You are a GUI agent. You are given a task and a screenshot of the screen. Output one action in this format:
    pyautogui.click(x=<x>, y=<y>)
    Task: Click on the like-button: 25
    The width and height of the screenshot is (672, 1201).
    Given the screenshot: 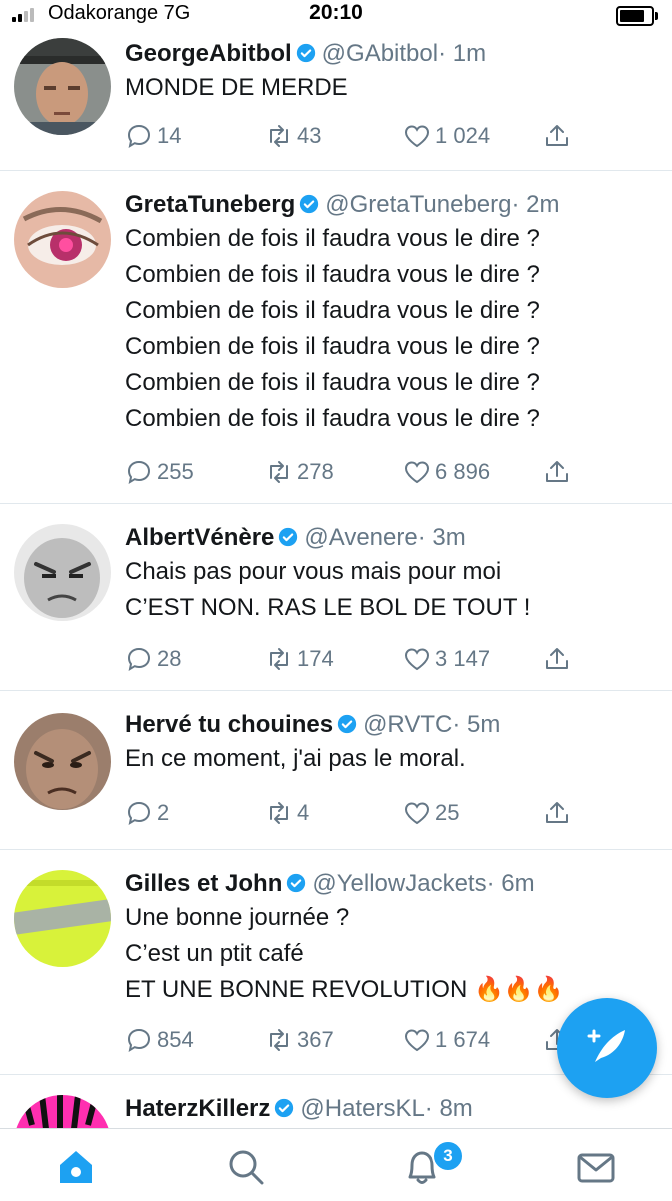 What is the action you would take?
    pyautogui.click(x=431, y=813)
    